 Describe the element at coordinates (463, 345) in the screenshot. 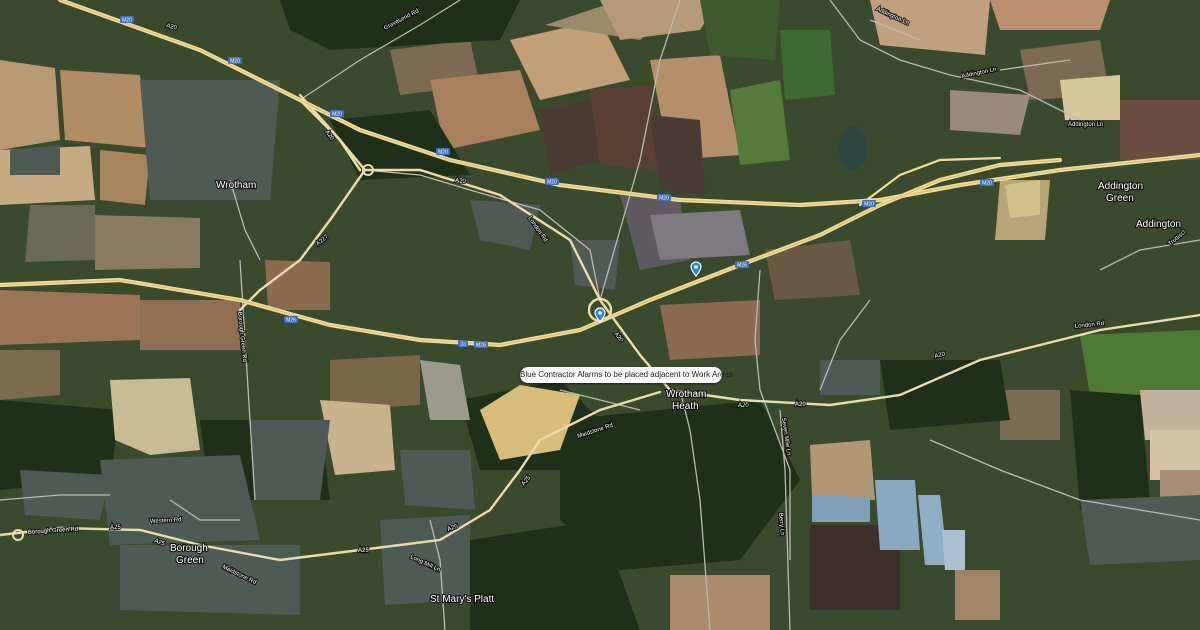

I see `junction-label: 2a` at that location.